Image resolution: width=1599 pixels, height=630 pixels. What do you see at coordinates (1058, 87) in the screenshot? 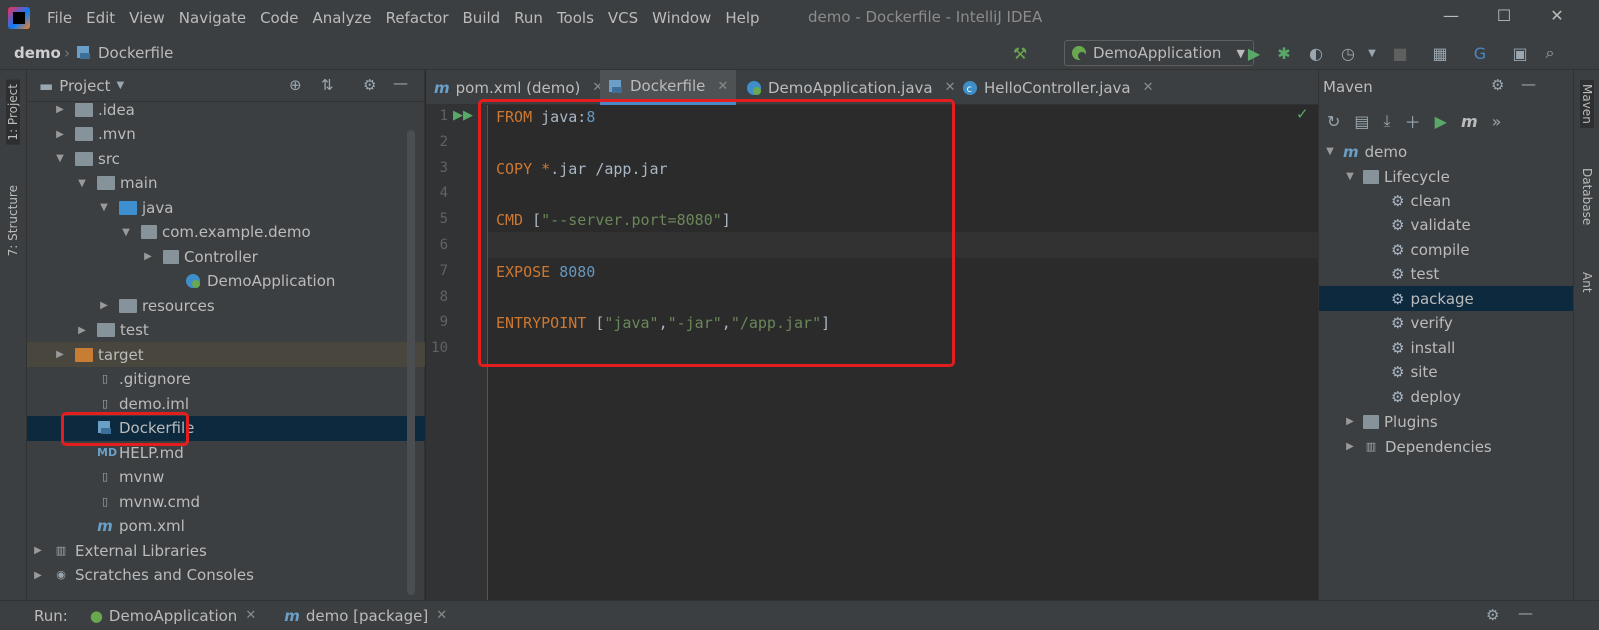
I see `tab-hellocontroller: c HelloController.java ✕` at bounding box center [1058, 87].